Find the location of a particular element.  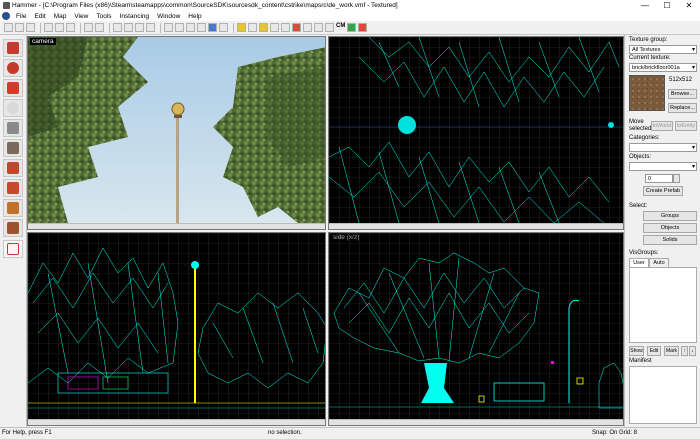

select-objects-button: Objects is located at coordinates (670, 228).